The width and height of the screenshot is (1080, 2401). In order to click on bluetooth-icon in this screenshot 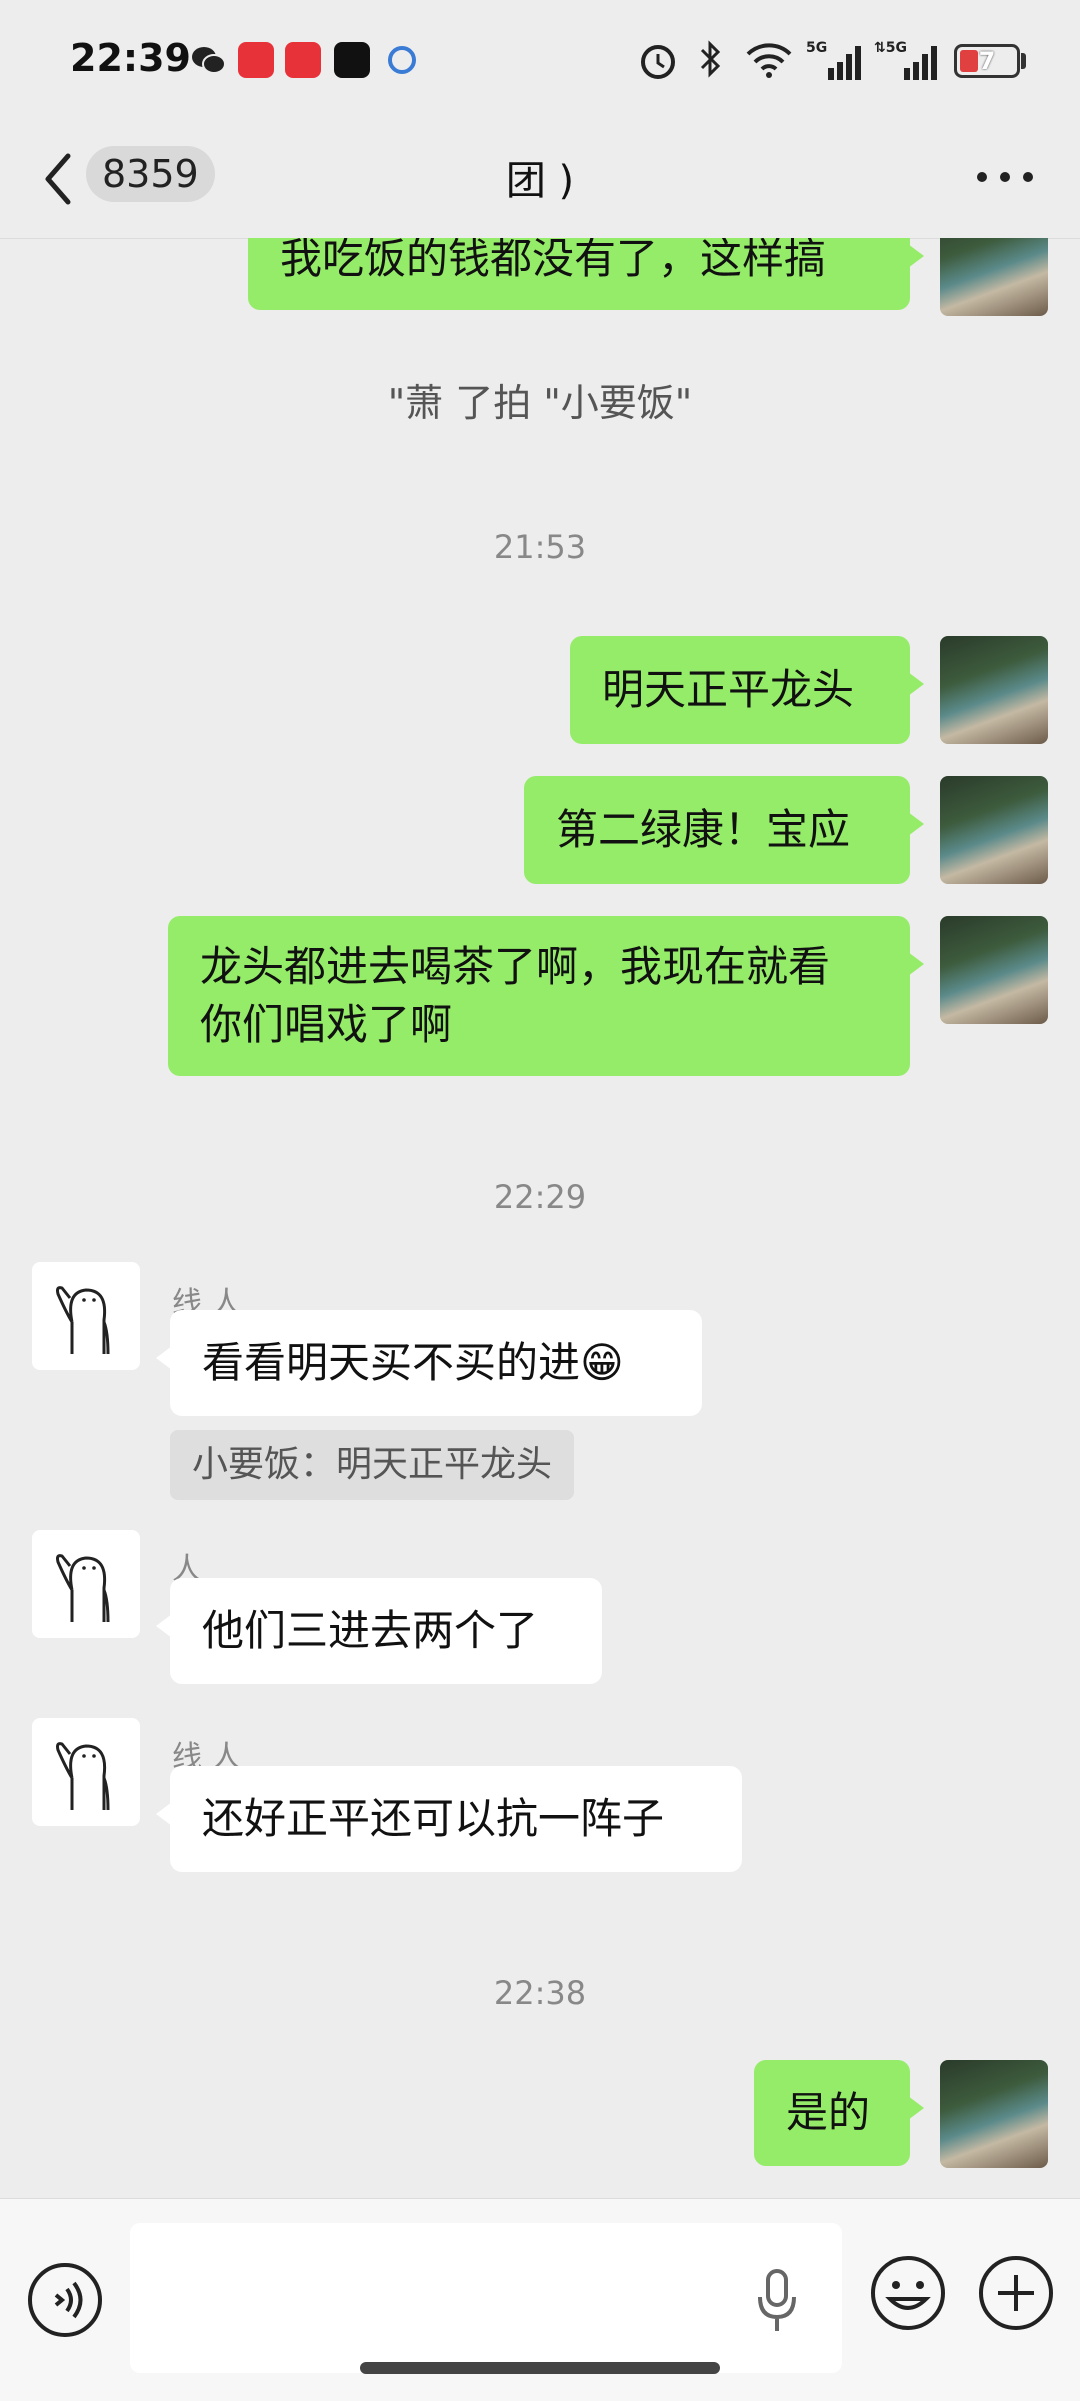, I will do `click(710, 59)`.